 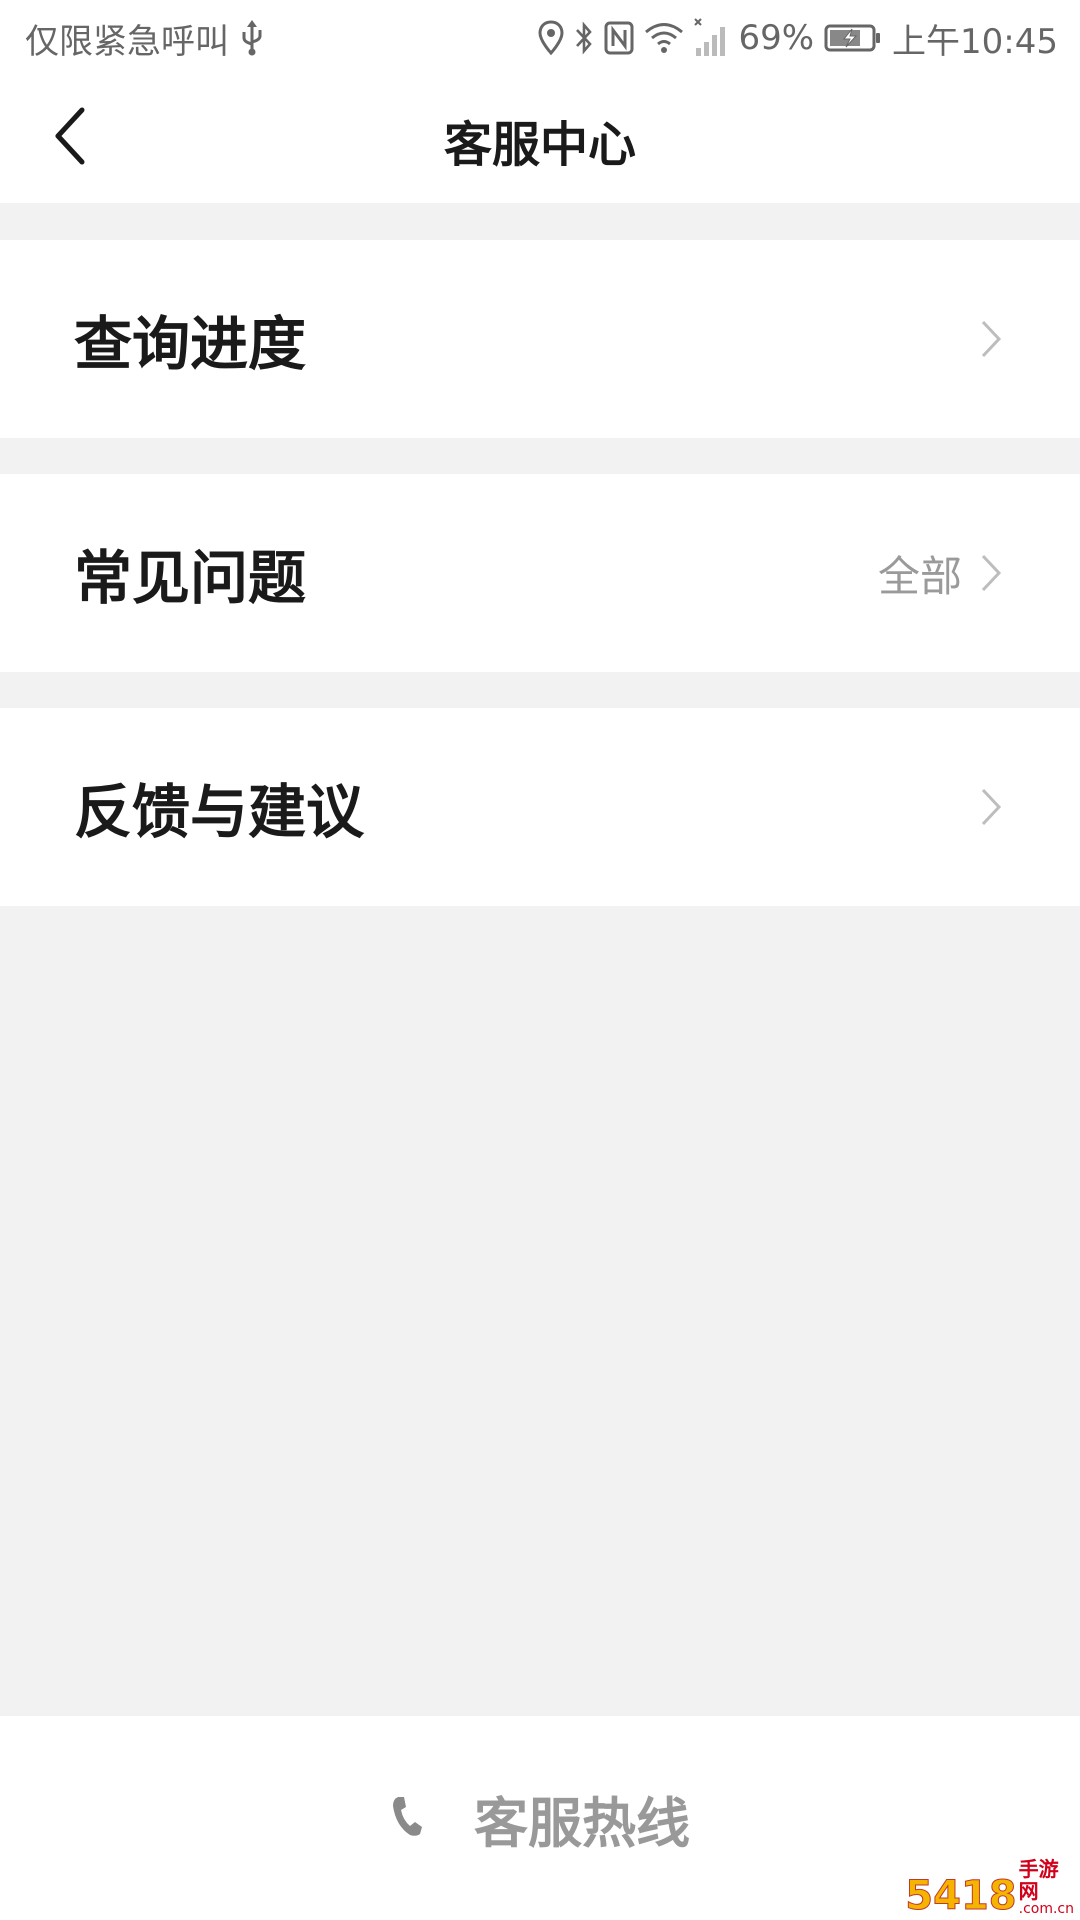 I want to click on watermark-bottom: .com.cn, so click(x=1046, y=1909).